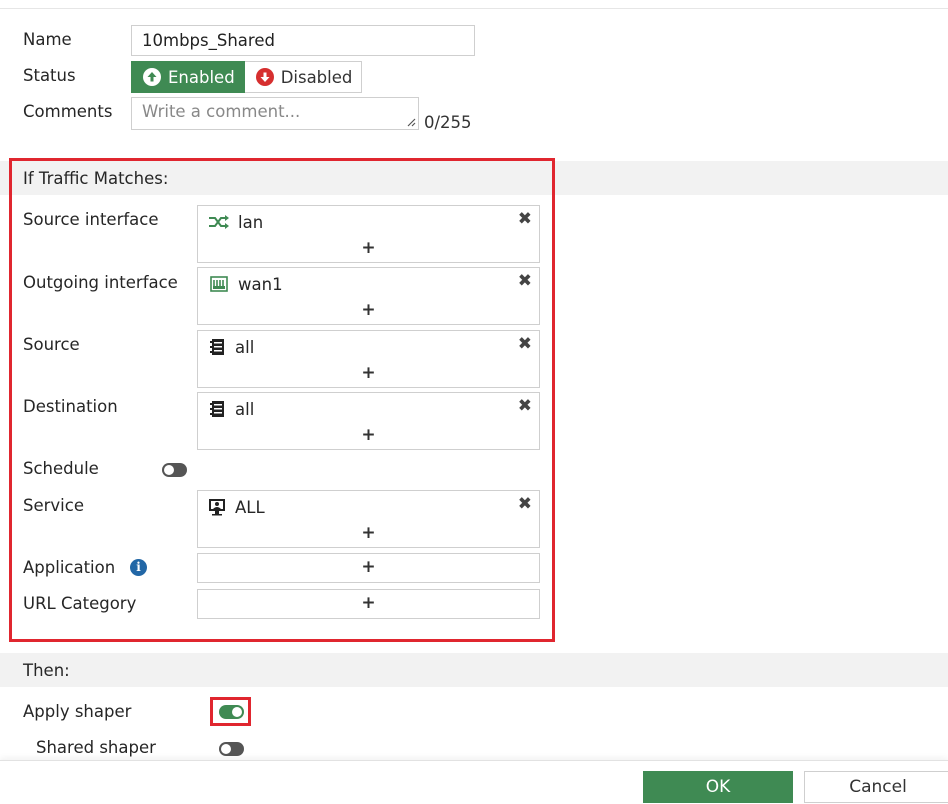 The width and height of the screenshot is (948, 804). I want to click on cancel-button: Cancel, so click(876, 787).